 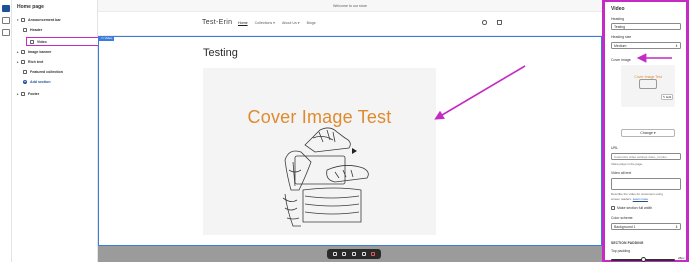 I want to click on cover-image-thumbnail: Cover Image Test ✎ Edit, so click(x=648, y=86).